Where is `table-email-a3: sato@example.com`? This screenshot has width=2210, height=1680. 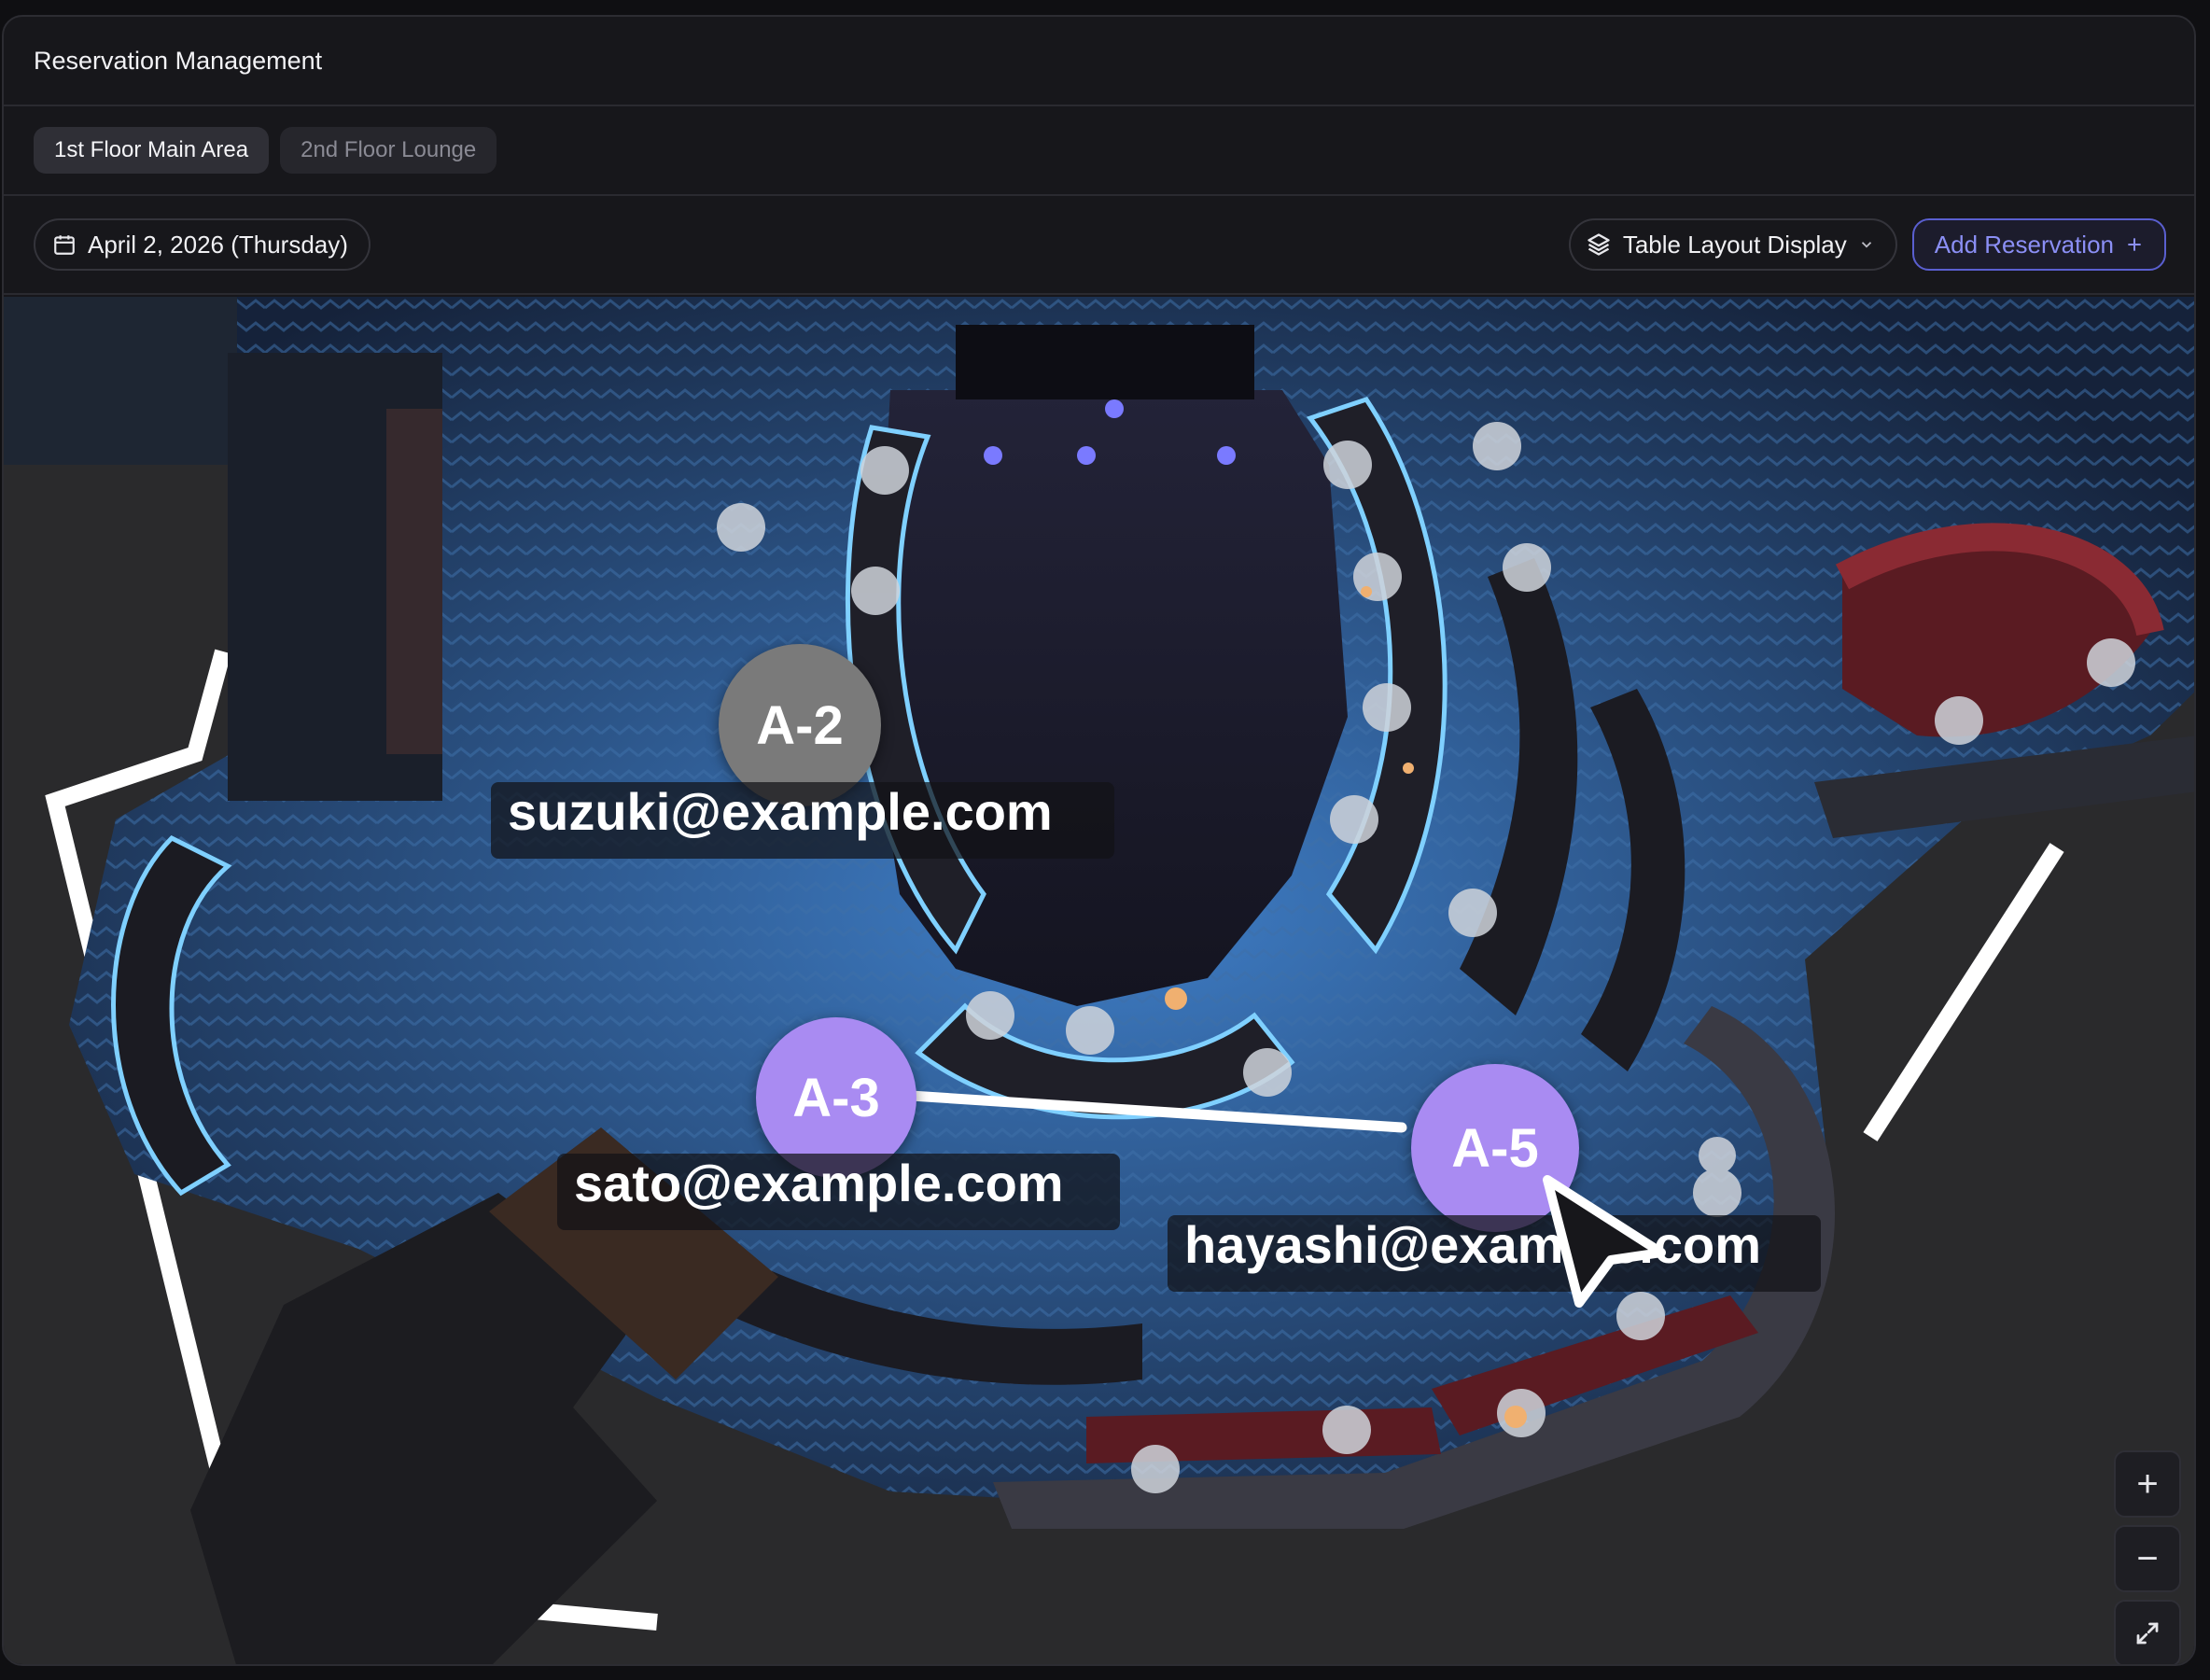
table-email-a3: sato@example.com is located at coordinates (819, 1183).